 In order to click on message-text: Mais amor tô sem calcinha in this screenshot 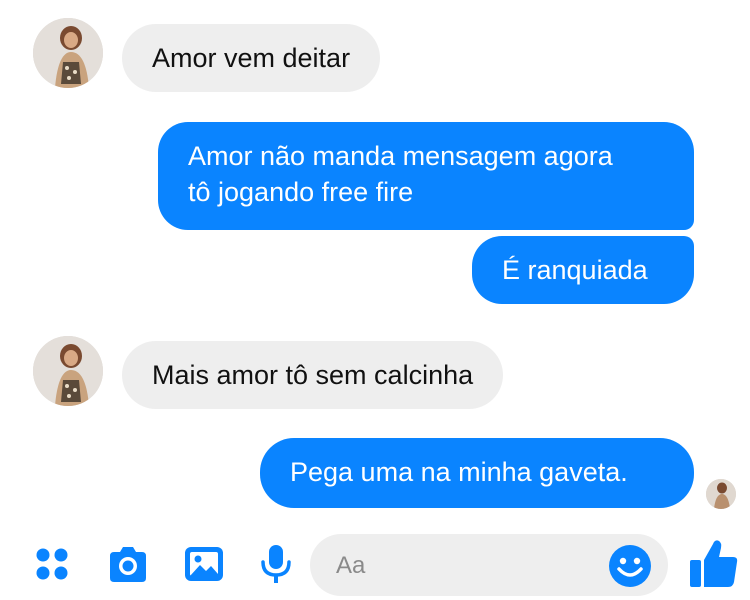, I will do `click(313, 375)`.